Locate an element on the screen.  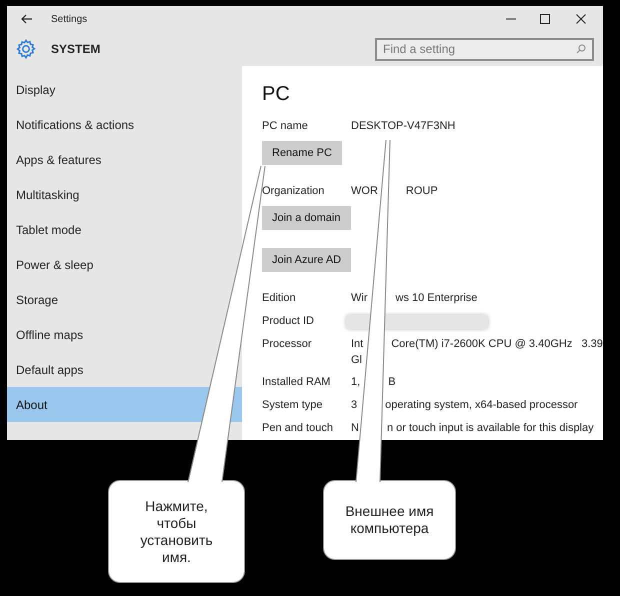
search-icon is located at coordinates (581, 49).